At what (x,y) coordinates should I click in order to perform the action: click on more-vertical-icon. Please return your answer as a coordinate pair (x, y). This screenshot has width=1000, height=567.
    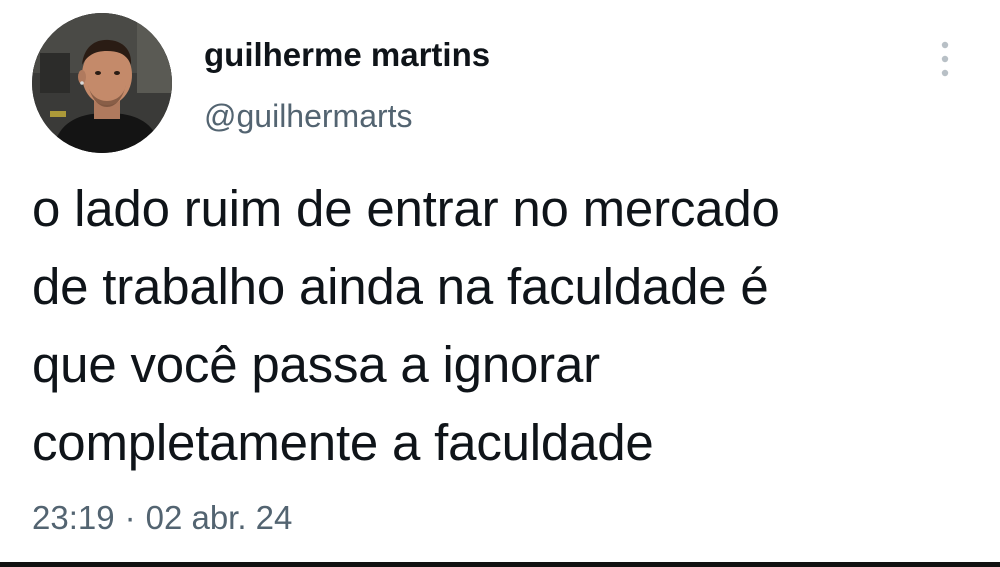
    Looking at the image, I should click on (945, 59).